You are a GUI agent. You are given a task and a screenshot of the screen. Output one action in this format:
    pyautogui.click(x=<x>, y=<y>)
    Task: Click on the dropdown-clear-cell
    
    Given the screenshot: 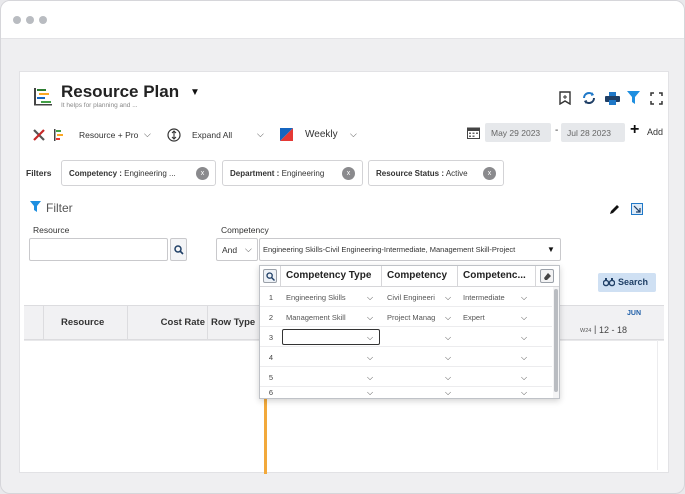 What is the action you would take?
    pyautogui.click(x=547, y=276)
    